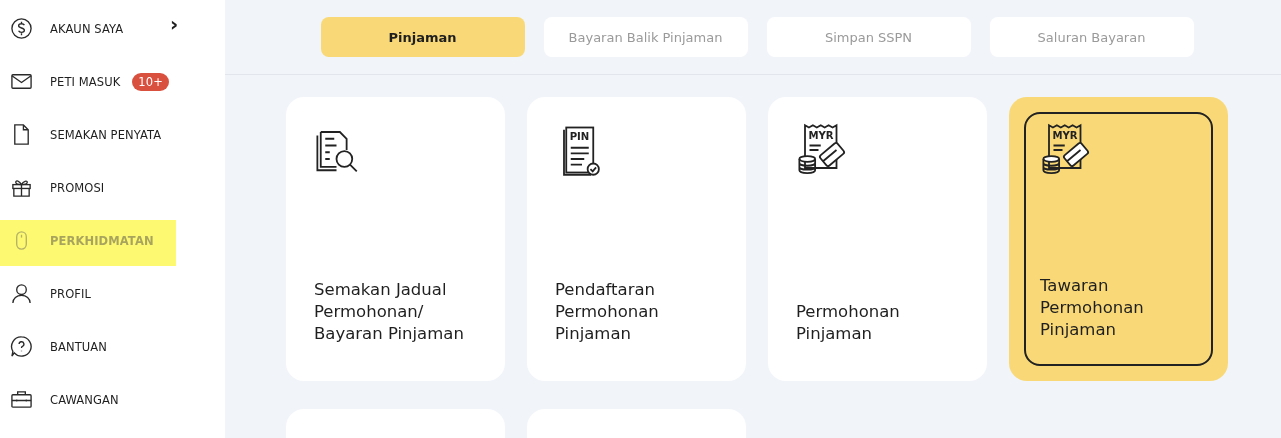 This screenshot has height=438, width=1281. What do you see at coordinates (579, 136) in the screenshot?
I see `icon-label: PIN` at bounding box center [579, 136].